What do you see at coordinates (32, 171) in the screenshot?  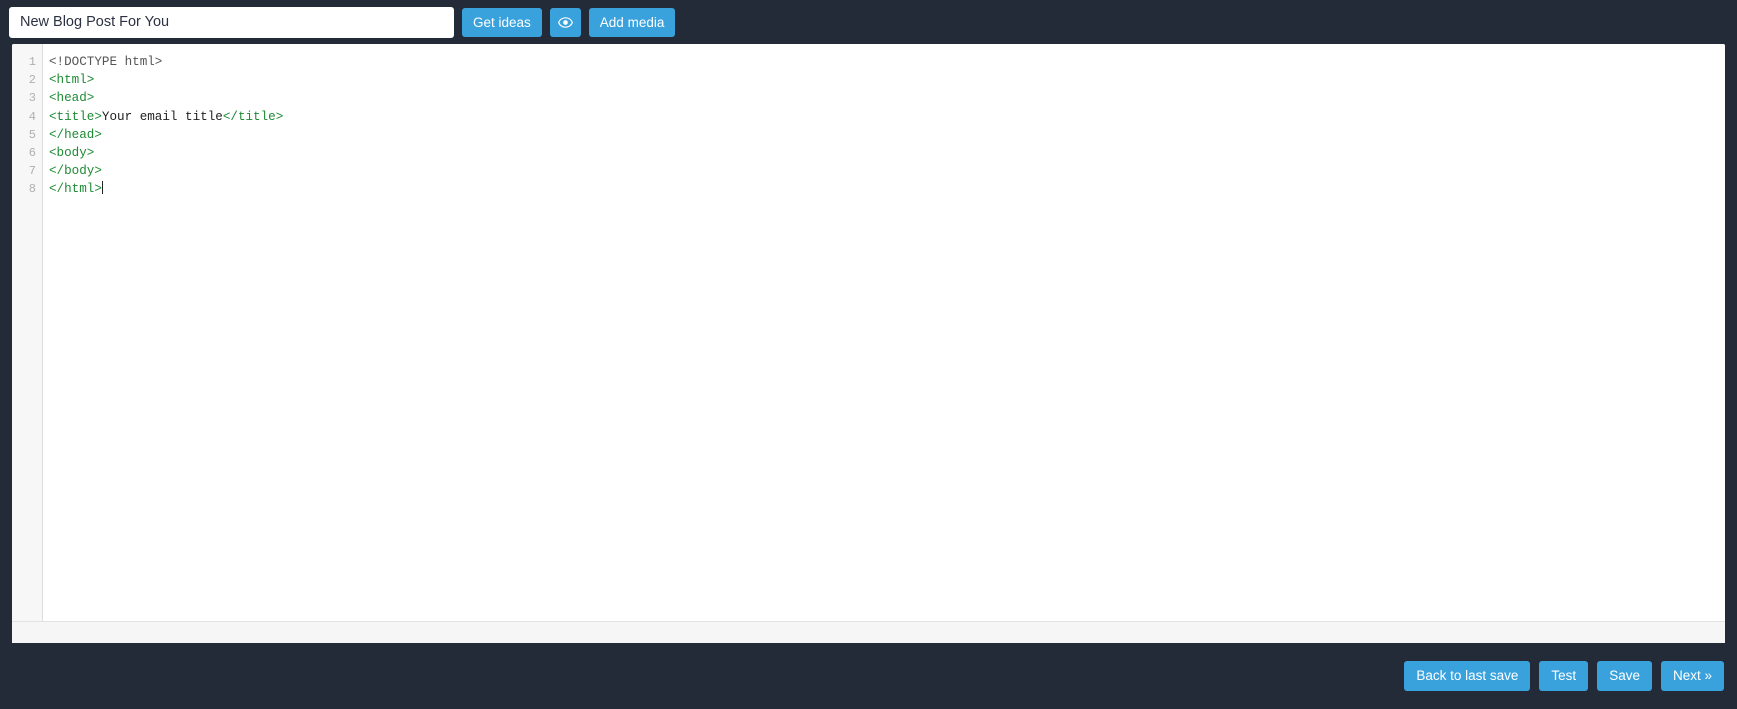 I see `line-number: 7` at bounding box center [32, 171].